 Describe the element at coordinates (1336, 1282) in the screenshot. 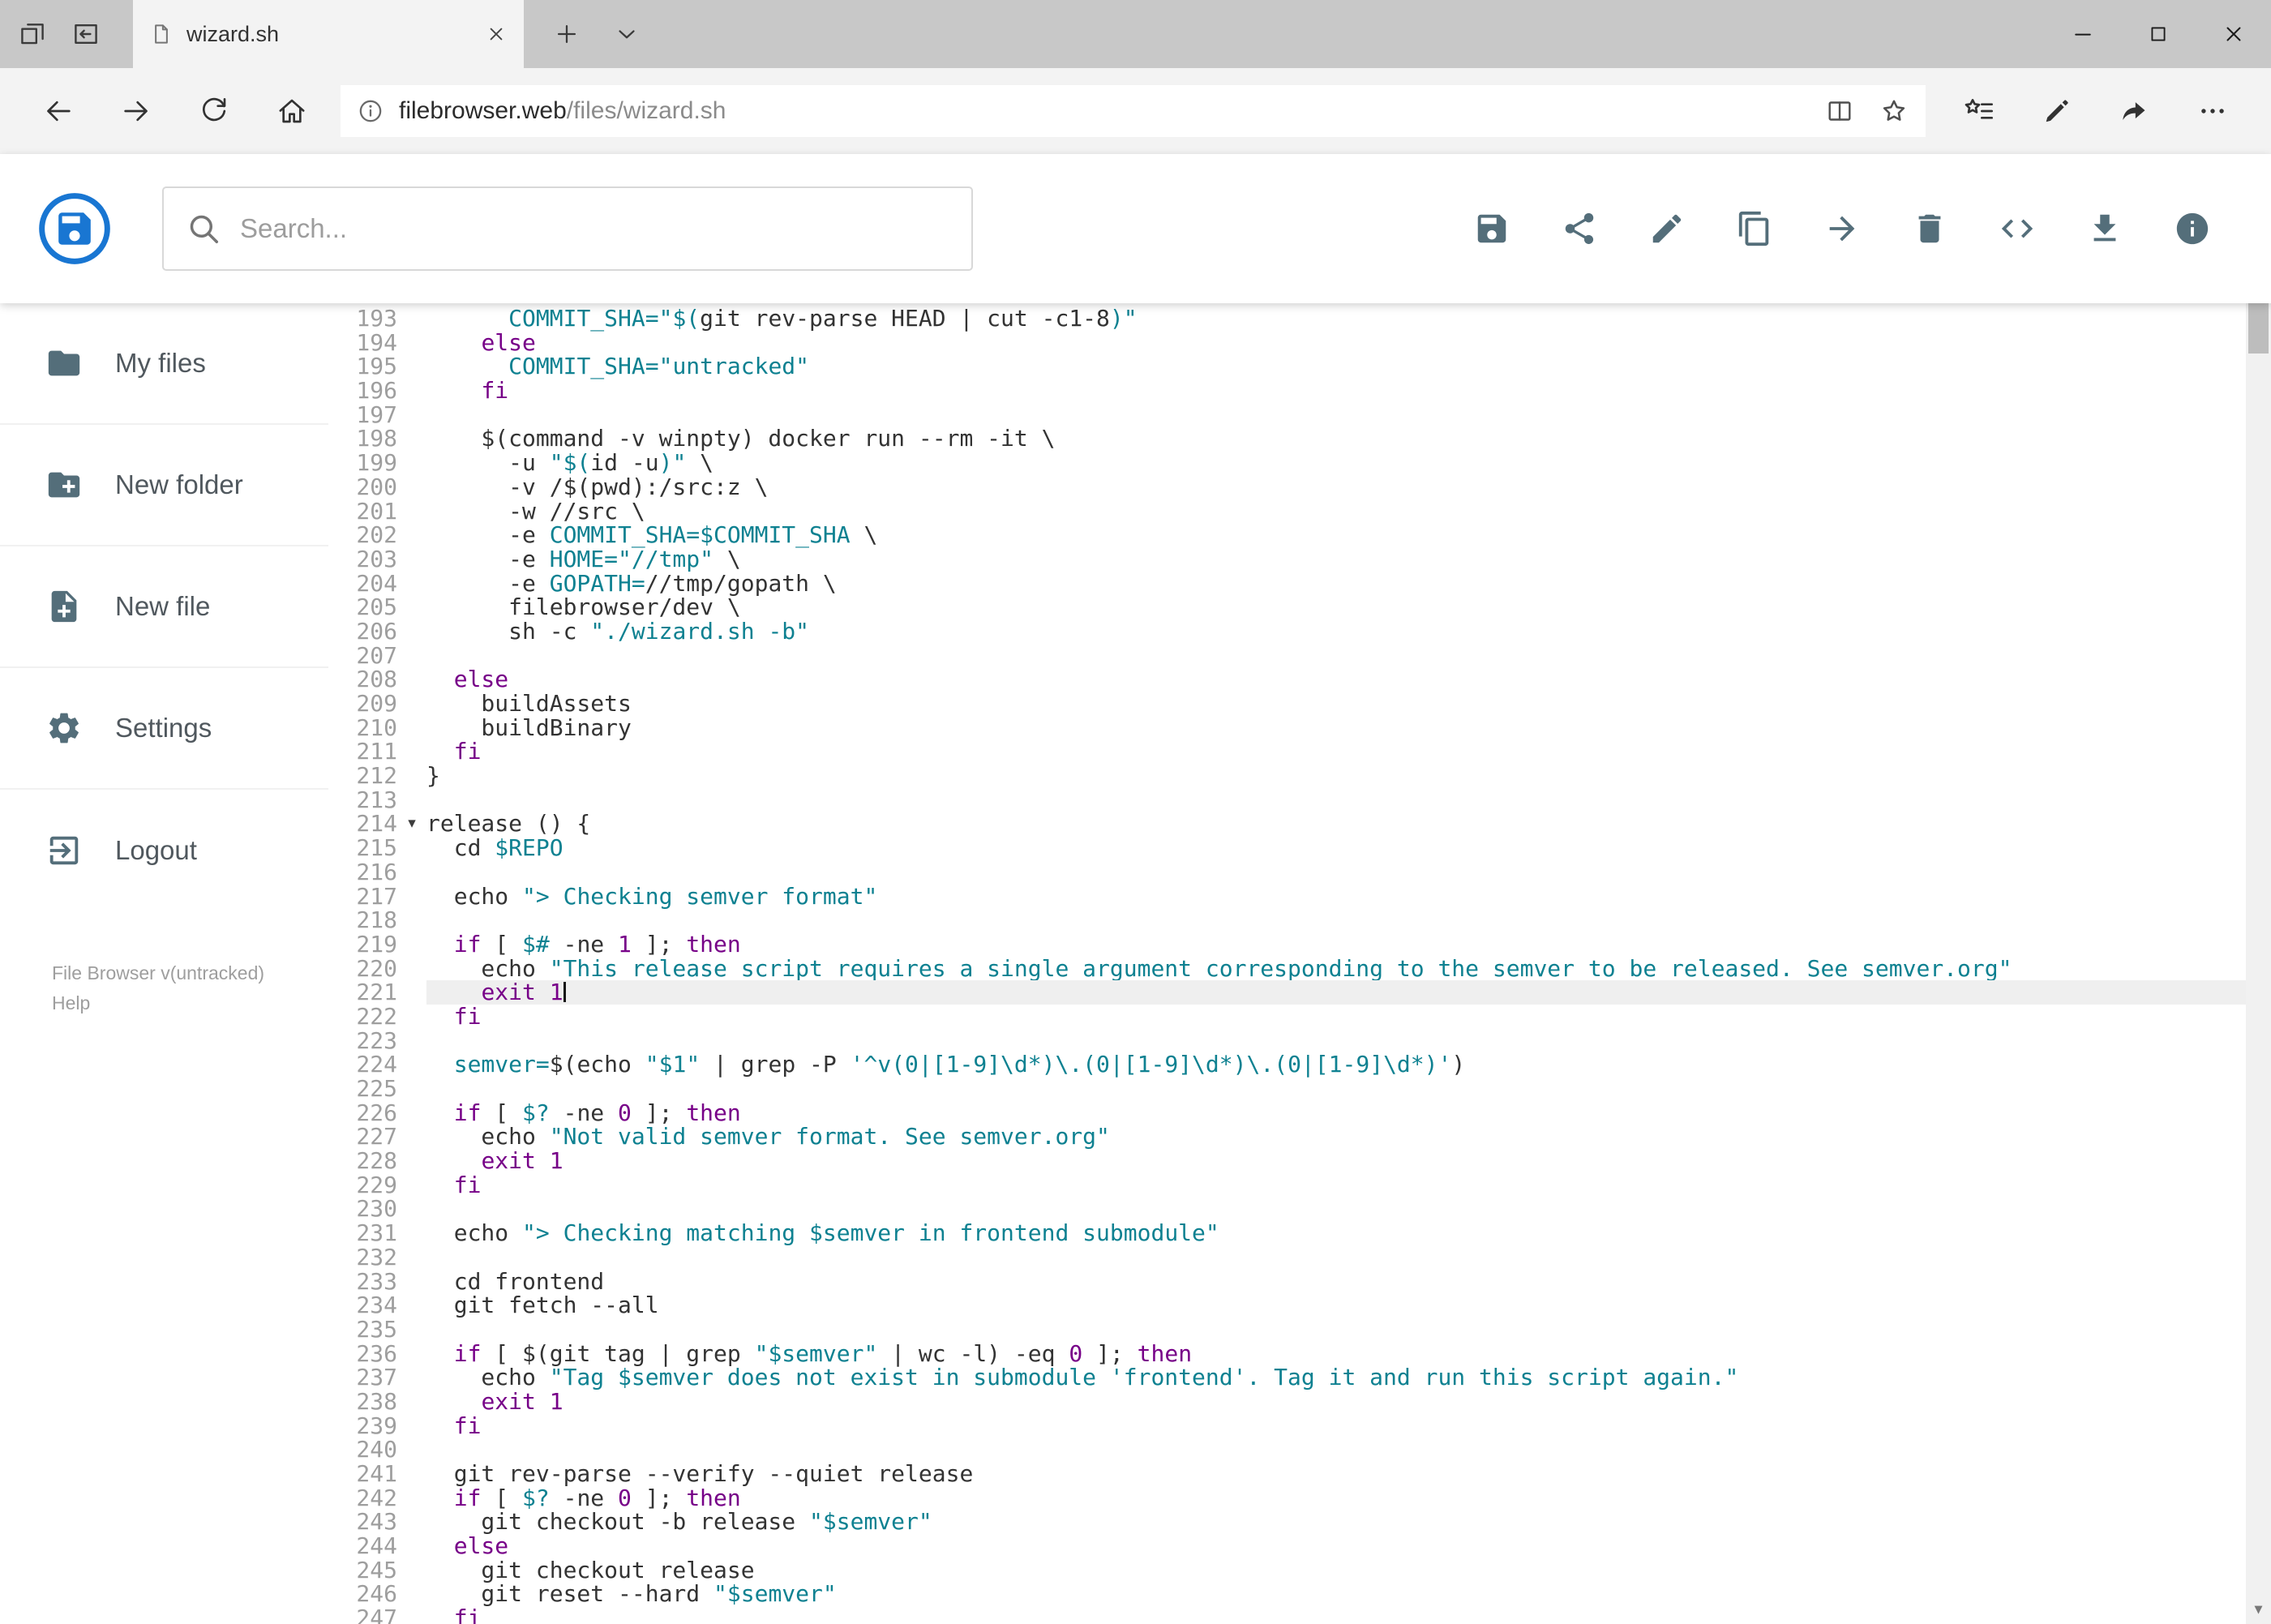

I see `code-text: cd frontend` at that location.